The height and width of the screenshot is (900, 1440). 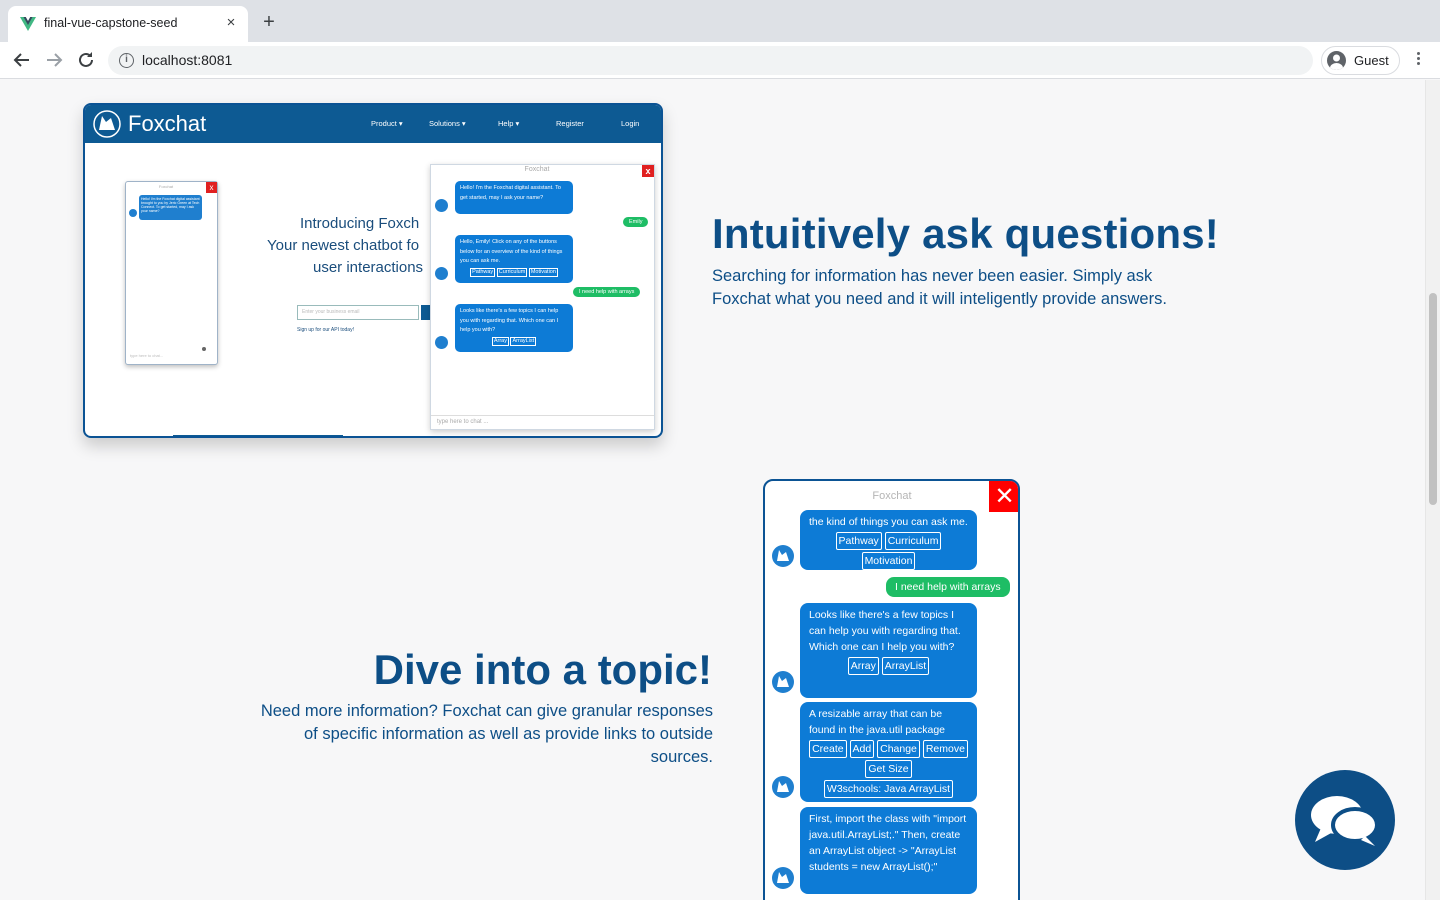 I want to click on screenshot-nav-login: Login, so click(x=630, y=123).